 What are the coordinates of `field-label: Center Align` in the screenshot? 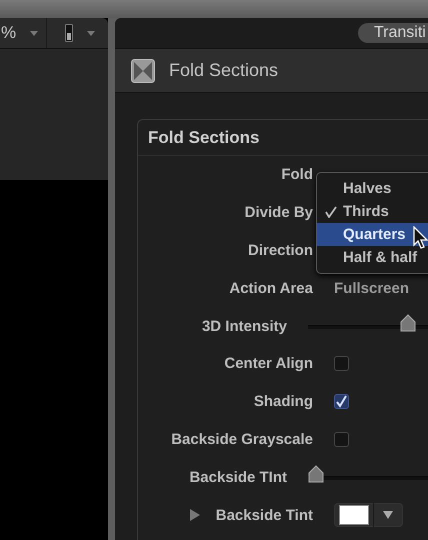 It's located at (268, 363).